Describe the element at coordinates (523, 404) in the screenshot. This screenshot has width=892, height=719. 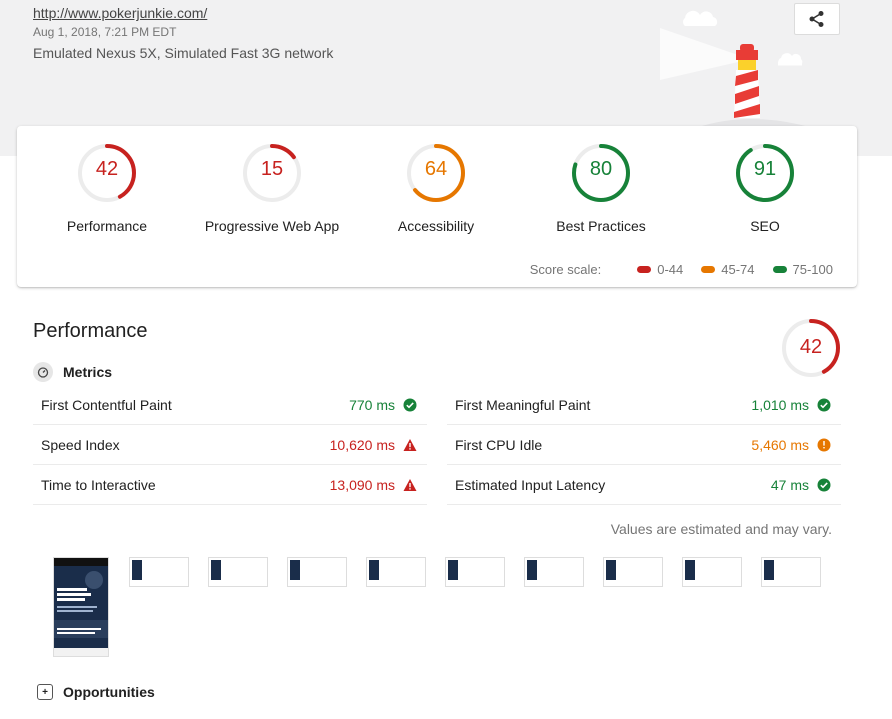
I see `metric-name: First Meaningful Paint` at that location.